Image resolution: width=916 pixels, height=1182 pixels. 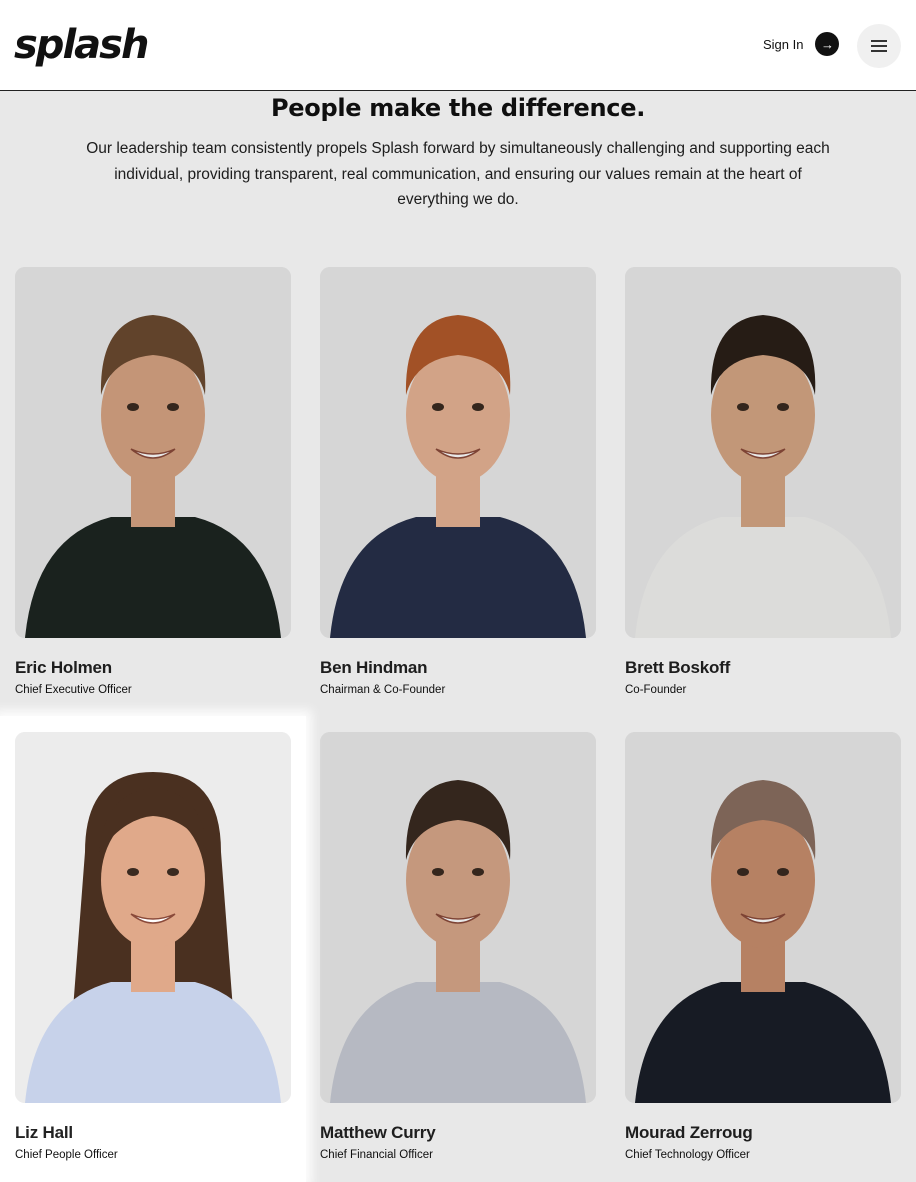 I want to click on team-member-name: Eric Holmen, so click(x=63, y=667).